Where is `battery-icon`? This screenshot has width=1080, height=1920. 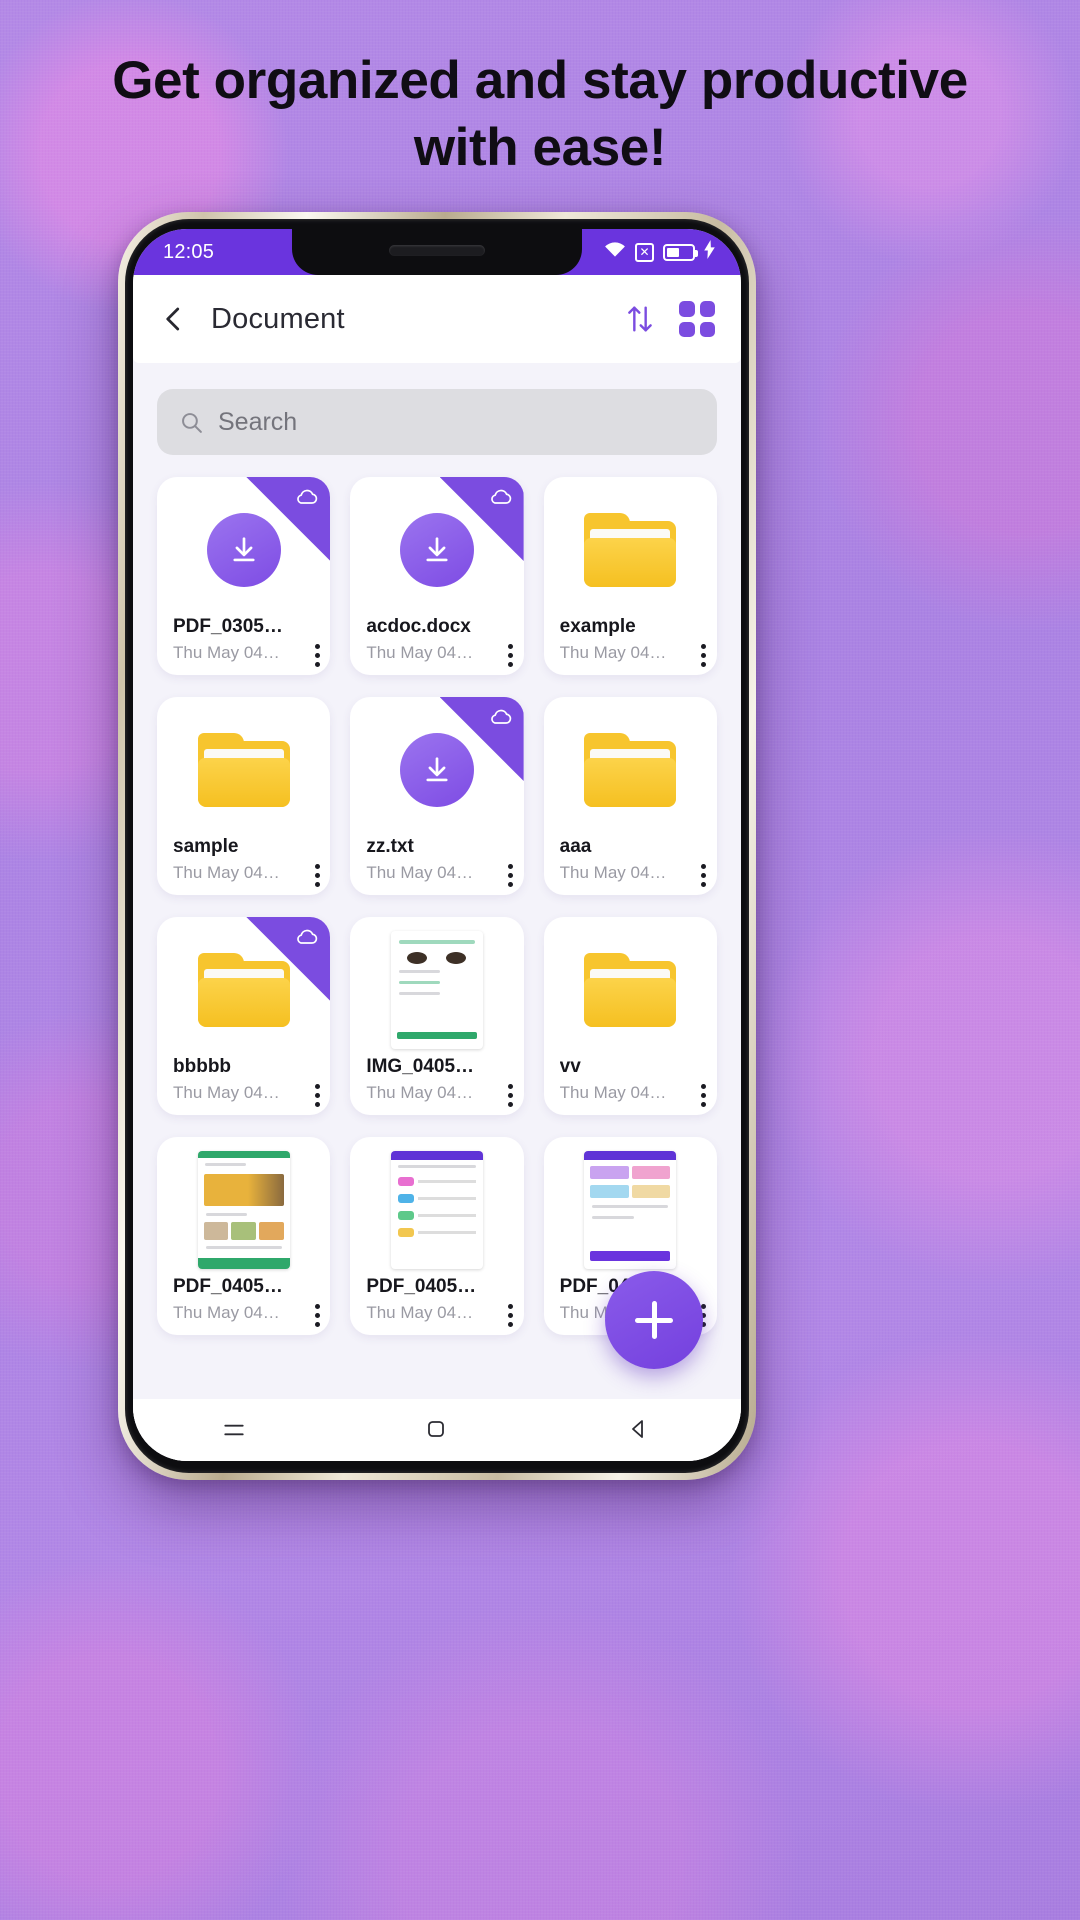
battery-icon is located at coordinates (680, 252).